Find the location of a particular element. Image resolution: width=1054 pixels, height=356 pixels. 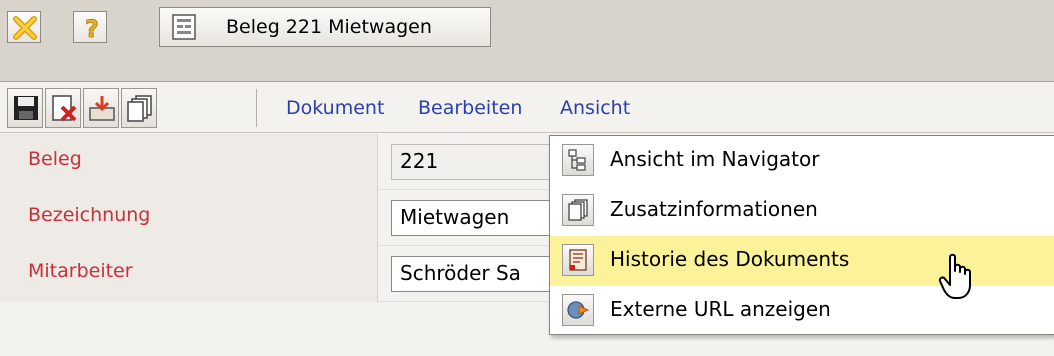

menu-item-ansicht-im-navigator: Ansicht im Navigator is located at coordinates (802, 161).